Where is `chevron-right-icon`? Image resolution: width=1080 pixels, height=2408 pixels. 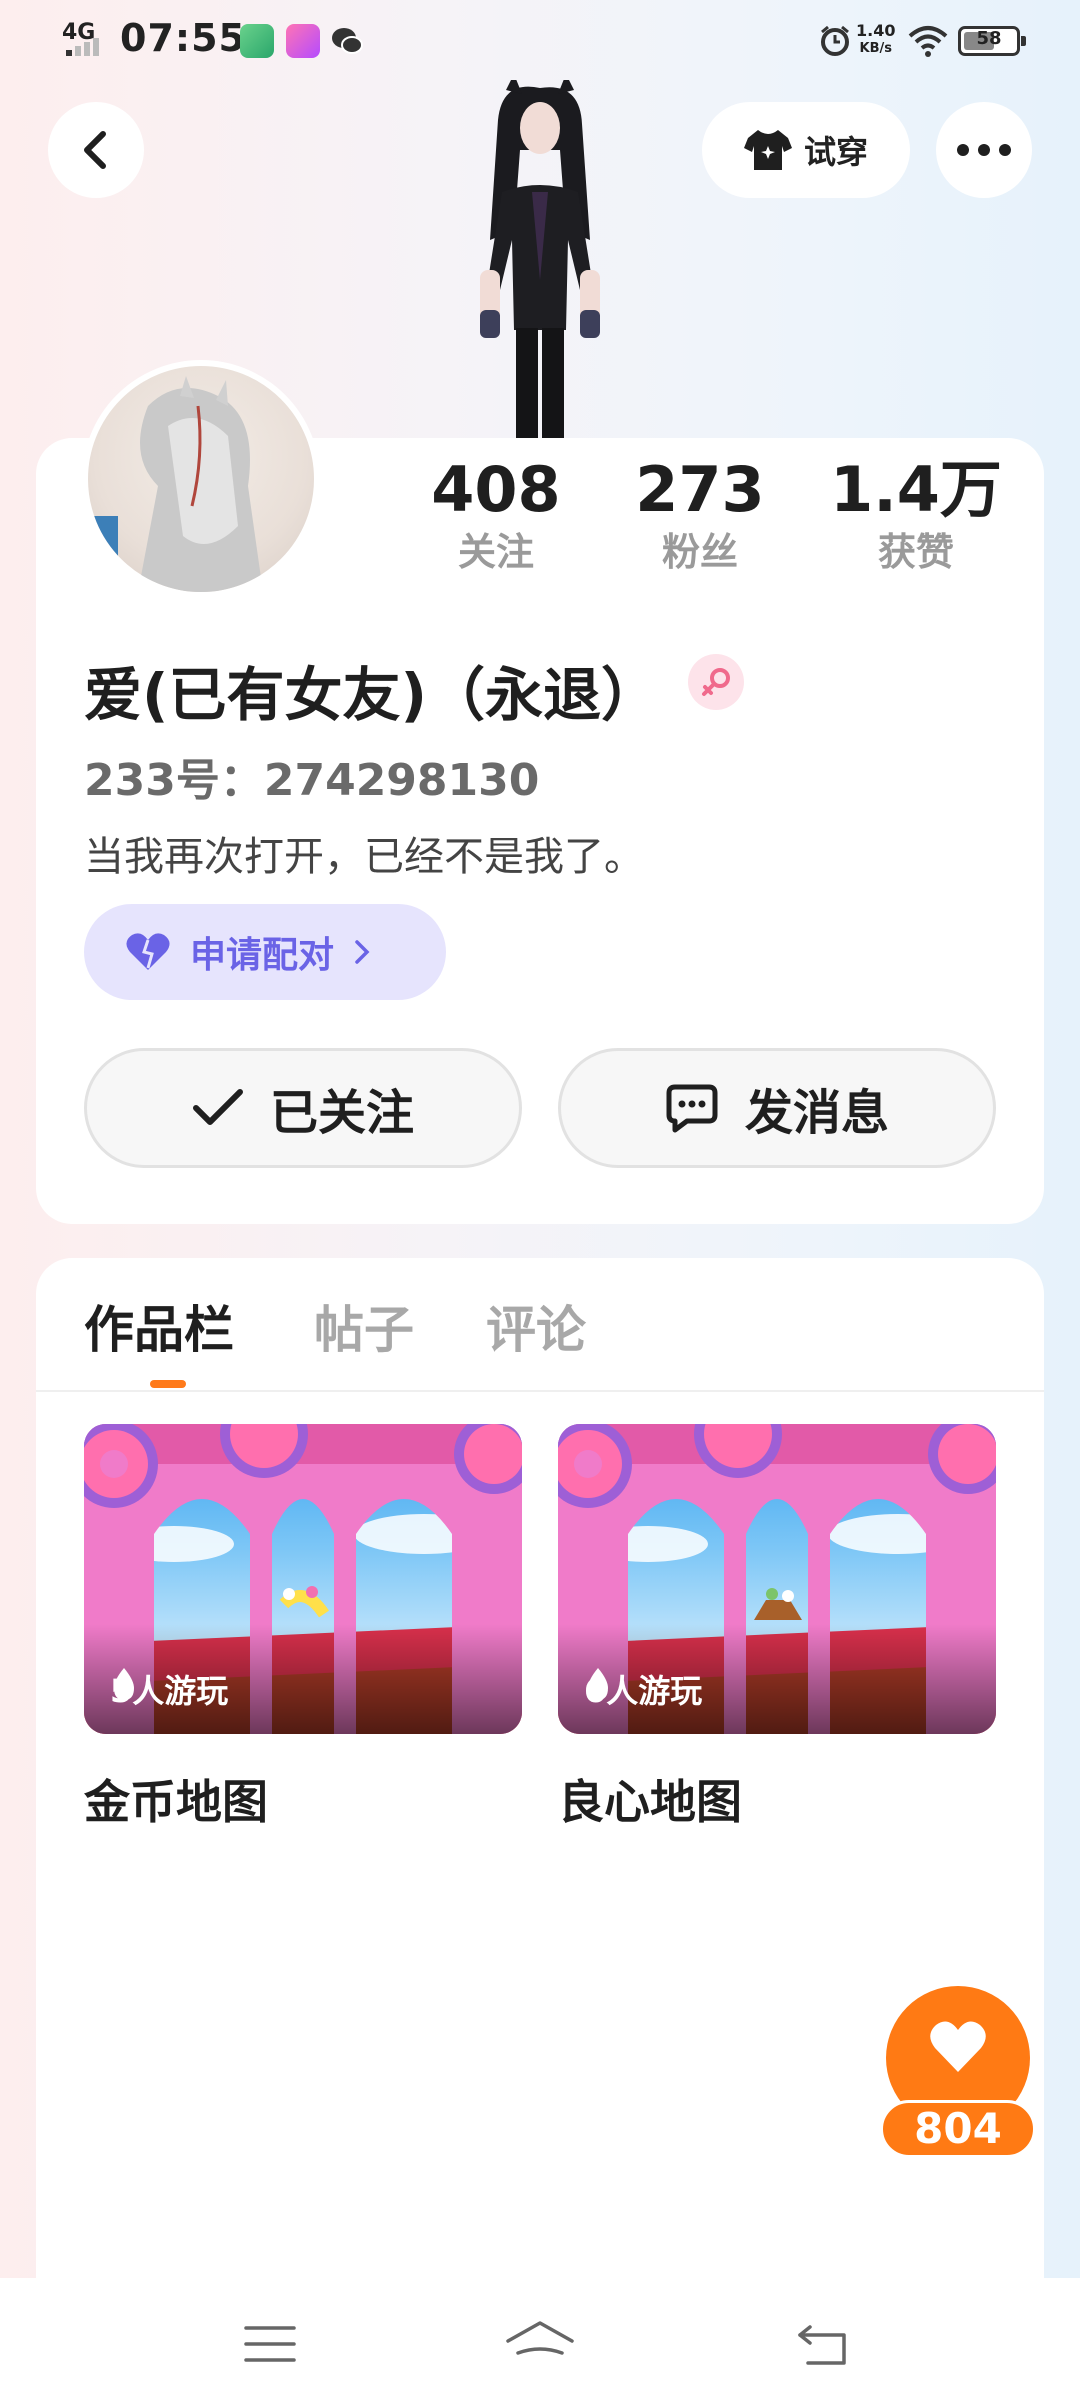 chevron-right-icon is located at coordinates (362, 952).